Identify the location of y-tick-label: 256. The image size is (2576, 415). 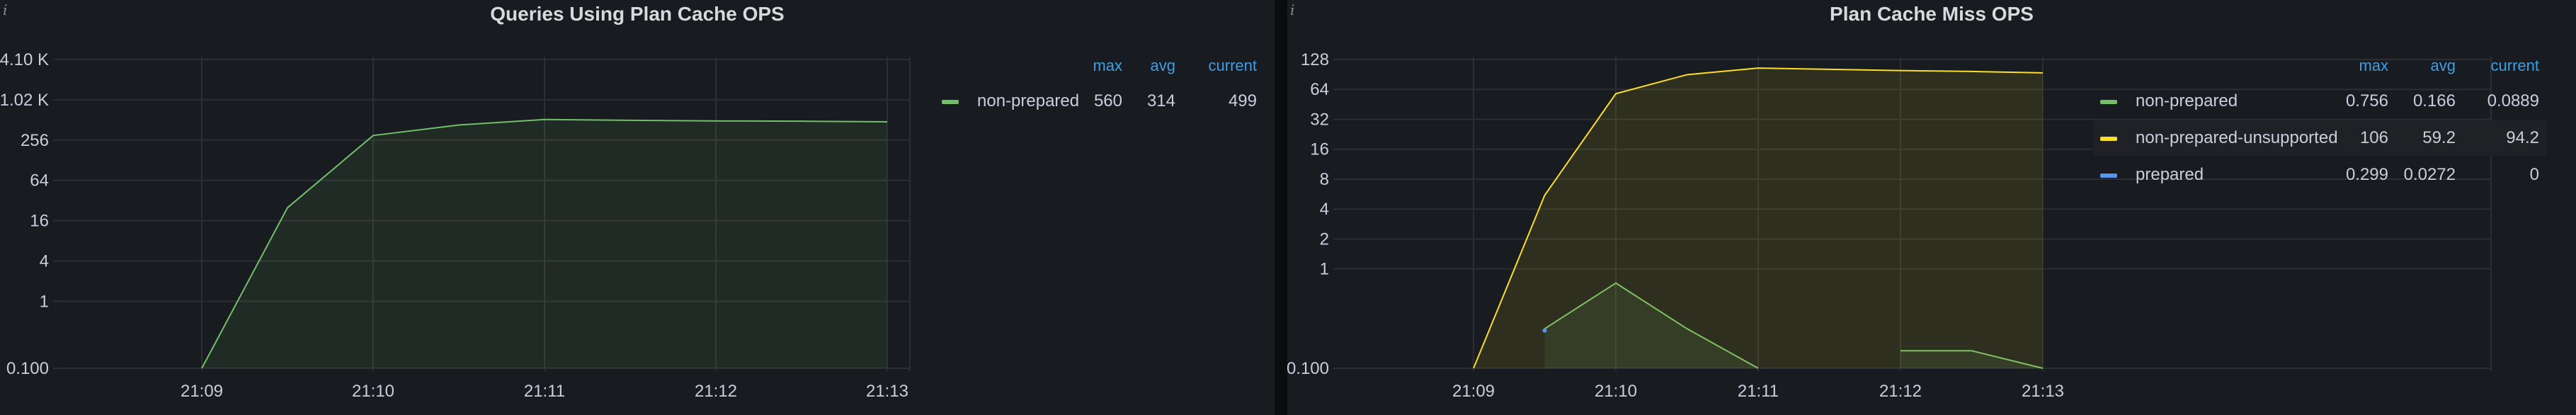
(35, 140).